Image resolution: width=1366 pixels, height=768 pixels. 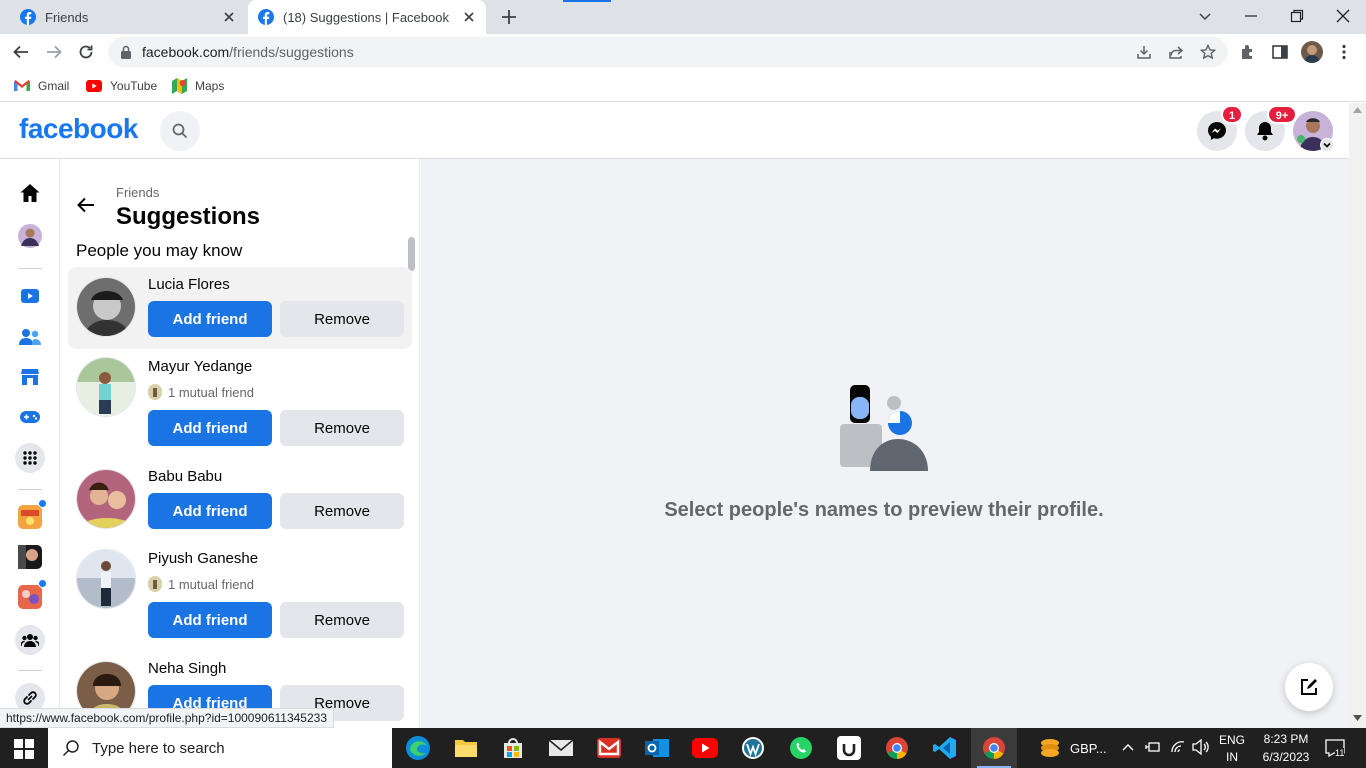 What do you see at coordinates (466, 748) in the screenshot?
I see `file-explorer-app` at bounding box center [466, 748].